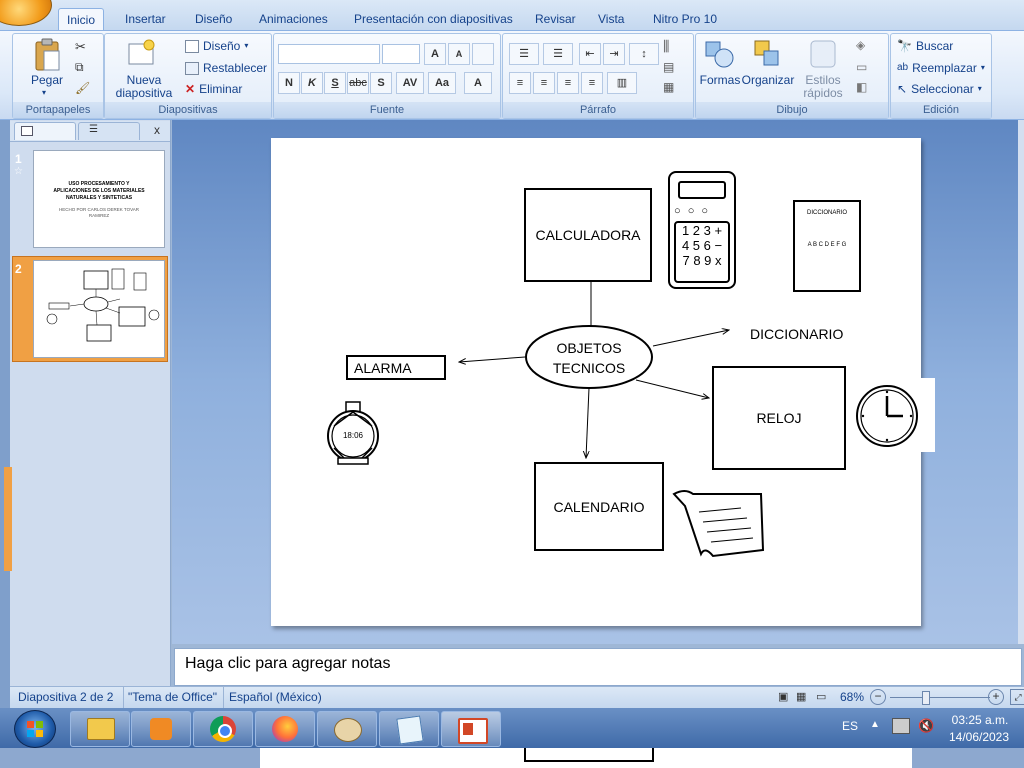  What do you see at coordinates (558, 54) in the screenshot?
I see `numbering-button: ☰` at bounding box center [558, 54].